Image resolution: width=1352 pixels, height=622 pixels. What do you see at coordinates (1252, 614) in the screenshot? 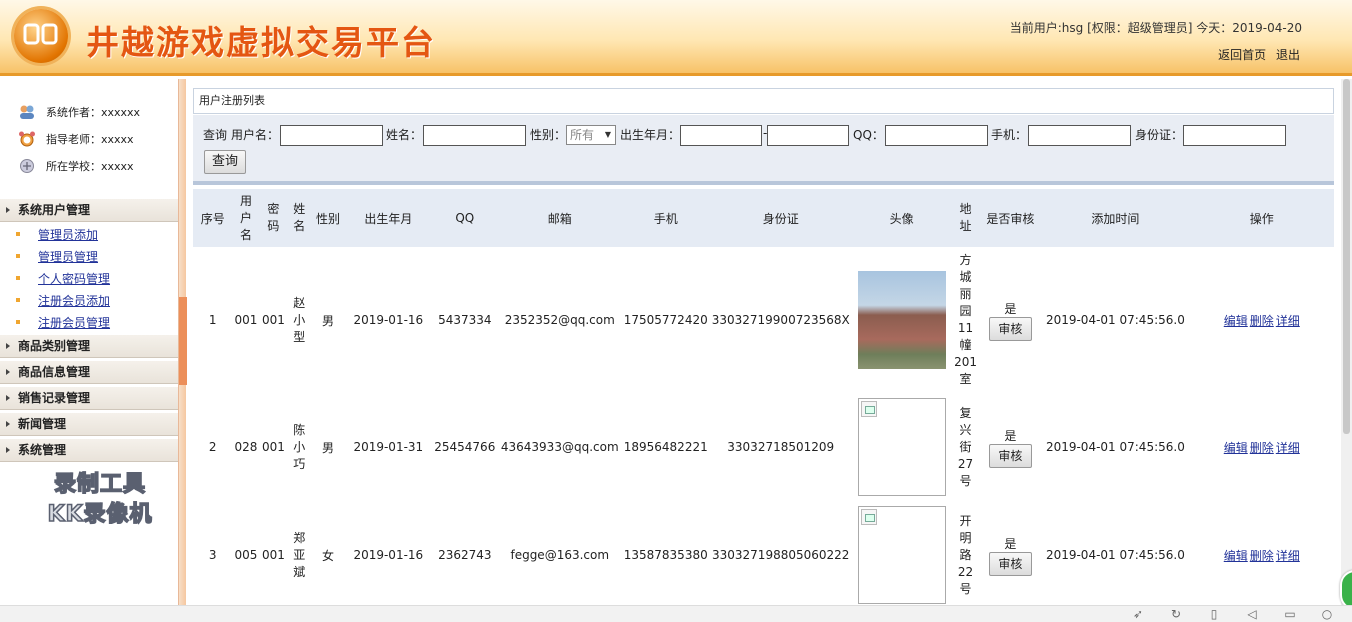
I see `volume-icon: ◁` at bounding box center [1252, 614].